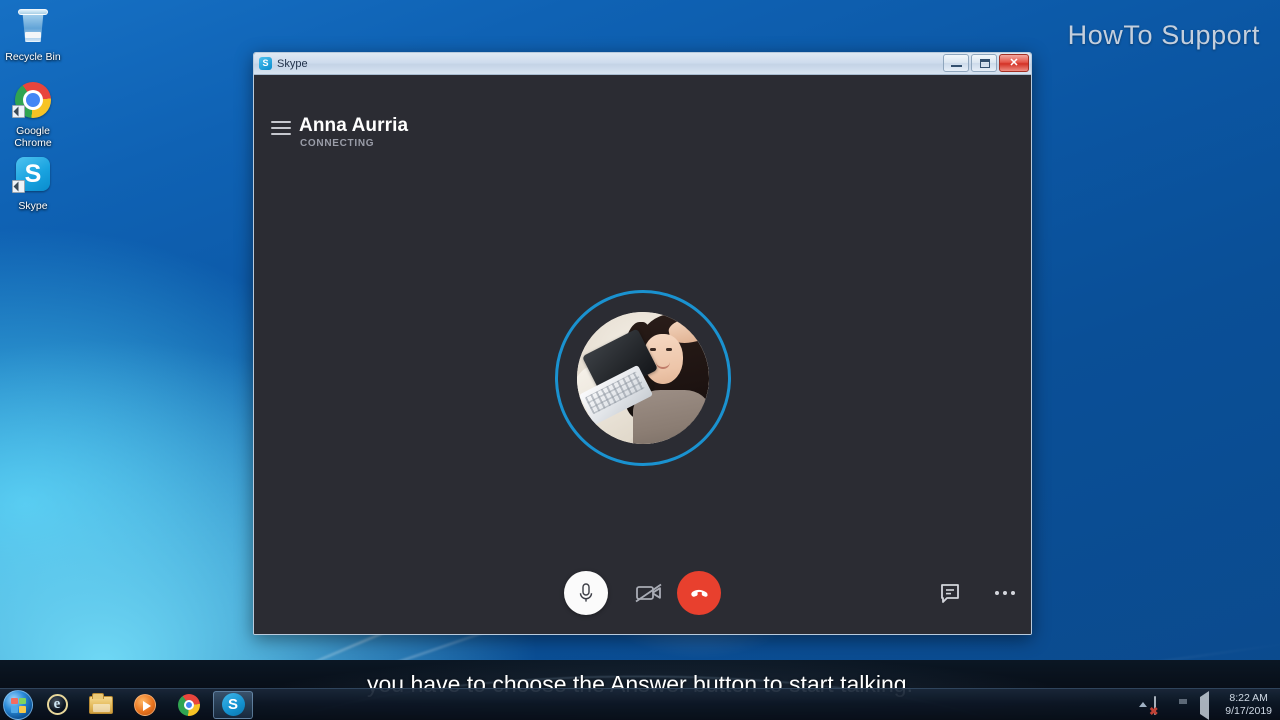 Image resolution: width=1280 pixels, height=720 pixels. What do you see at coordinates (354, 125) in the screenshot?
I see `contact-name: Anna Aurria` at bounding box center [354, 125].